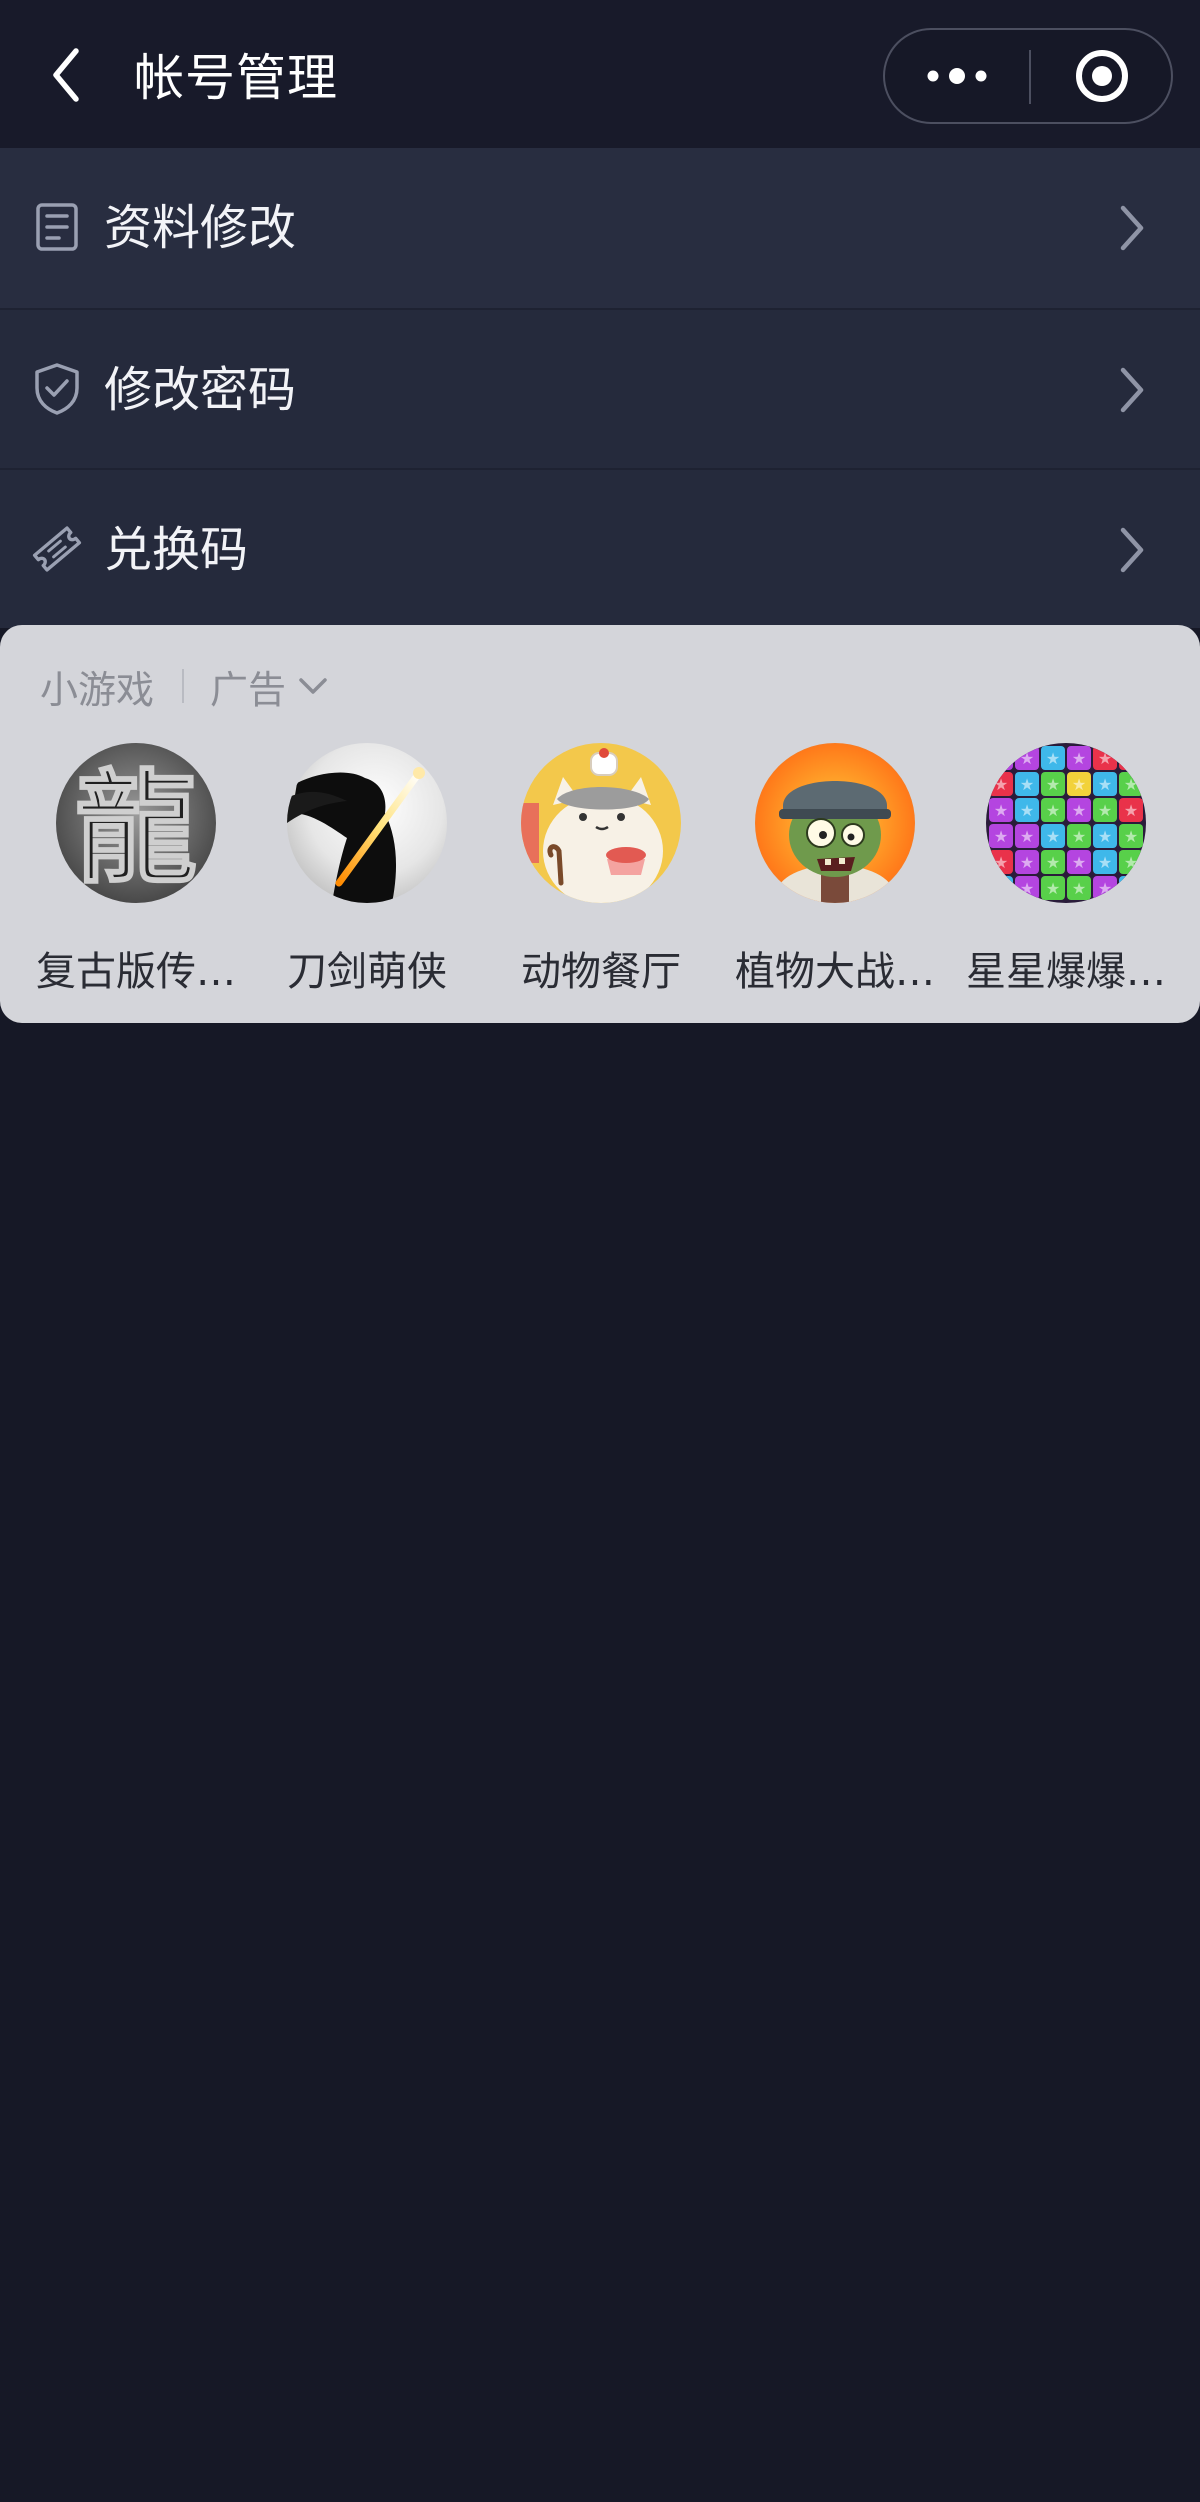  I want to click on chevron-down-icon, so click(313, 686).